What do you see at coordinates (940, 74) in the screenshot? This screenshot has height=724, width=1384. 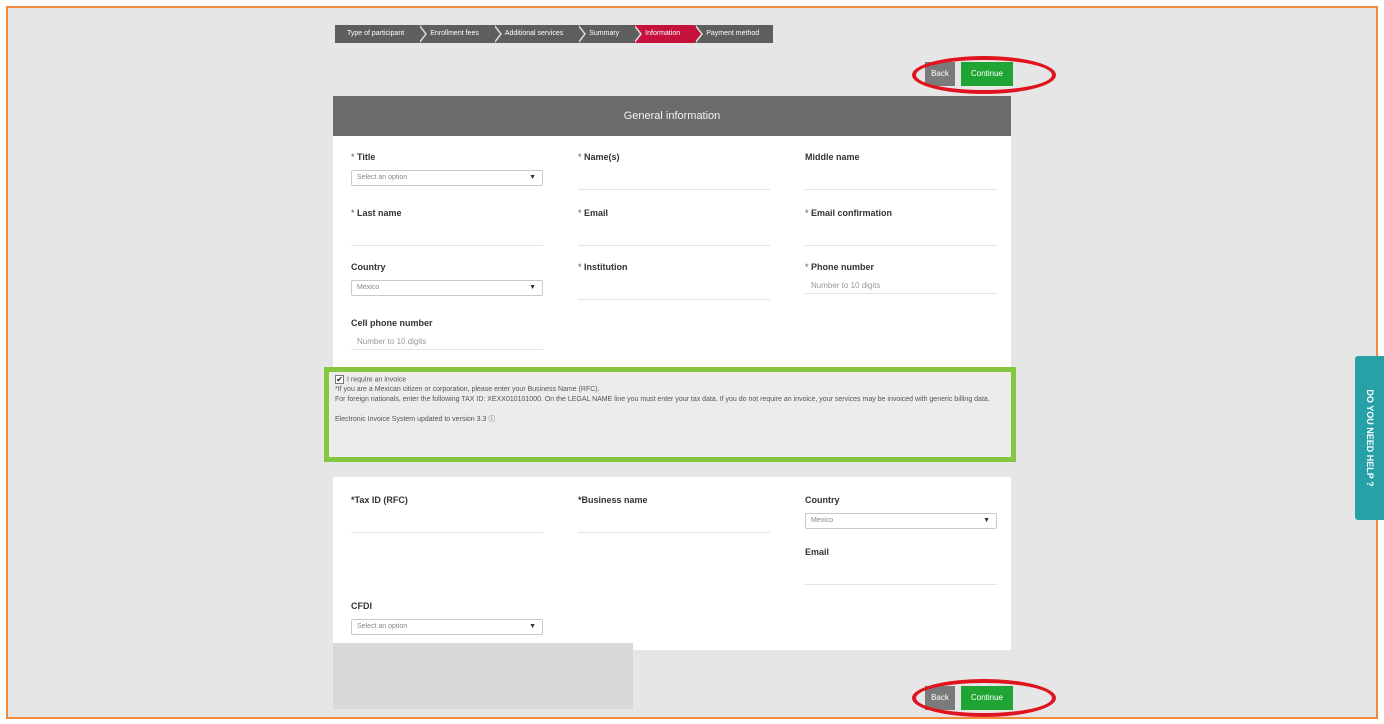 I see `back-button-top: Back` at bounding box center [940, 74].